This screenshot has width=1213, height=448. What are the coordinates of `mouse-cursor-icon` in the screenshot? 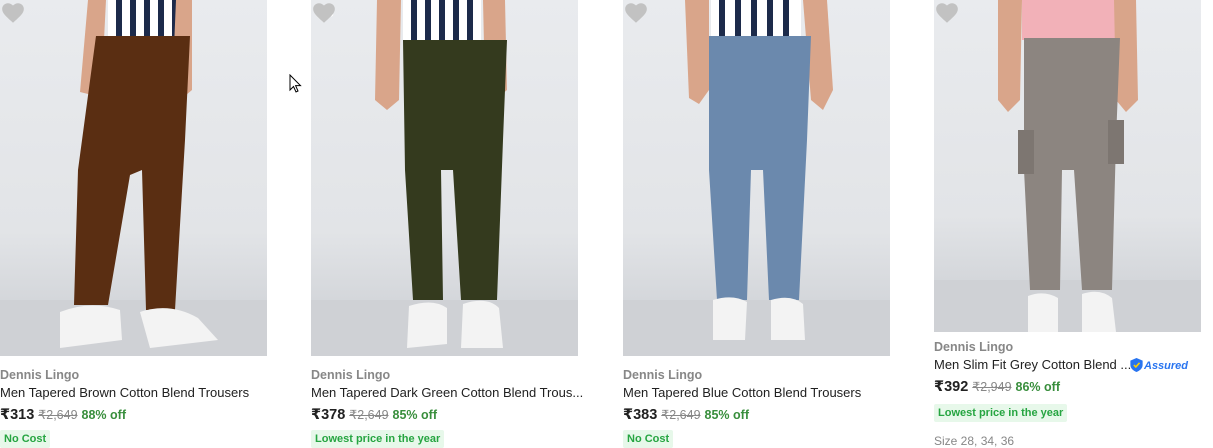 It's located at (295, 83).